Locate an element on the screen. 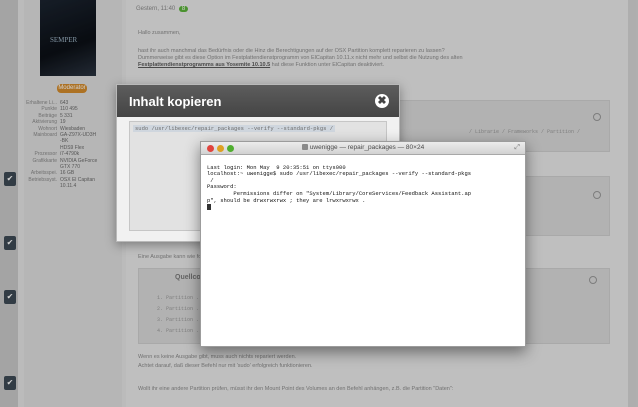 Image resolution: width=638 pixels, height=407 pixels. terminal-titlebar: uwenigge — repair_packages — 80×24 ⤢ is located at coordinates (363, 148).